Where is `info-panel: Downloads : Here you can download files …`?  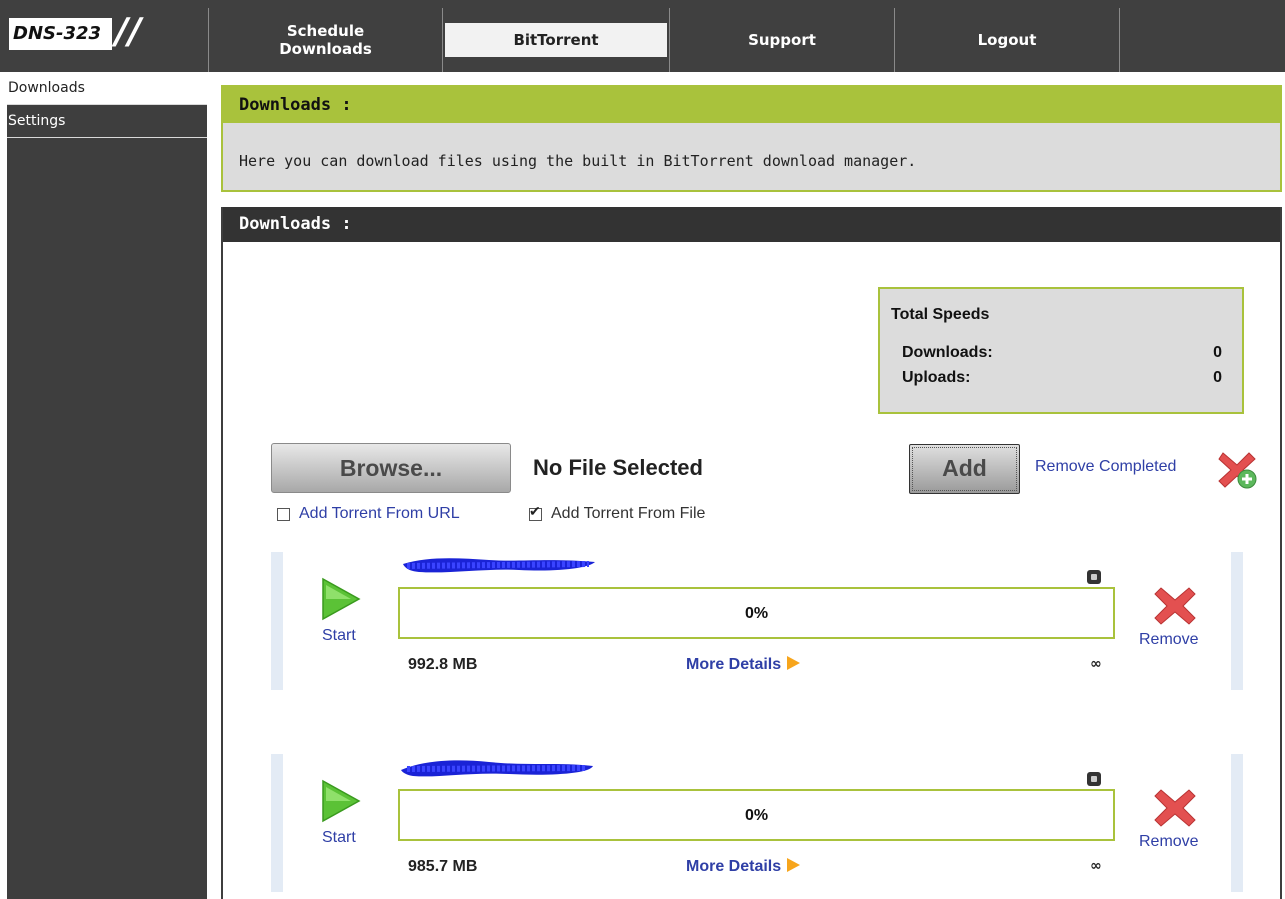 info-panel: Downloads : Here you can download files … is located at coordinates (751, 138).